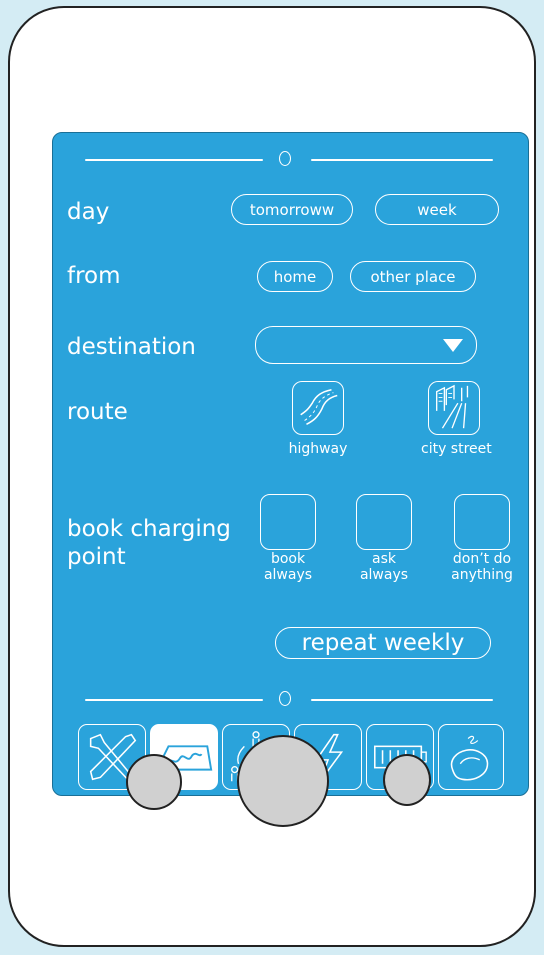 This screenshot has height=955, width=544. I want to click on city-street-option, so click(454, 408).